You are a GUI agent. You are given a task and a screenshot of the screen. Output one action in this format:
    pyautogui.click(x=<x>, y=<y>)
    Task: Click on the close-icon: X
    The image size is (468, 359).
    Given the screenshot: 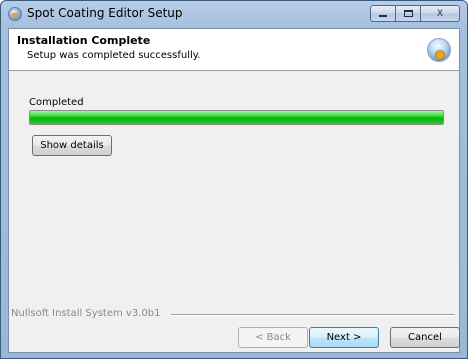 What is the action you would take?
    pyautogui.click(x=440, y=13)
    